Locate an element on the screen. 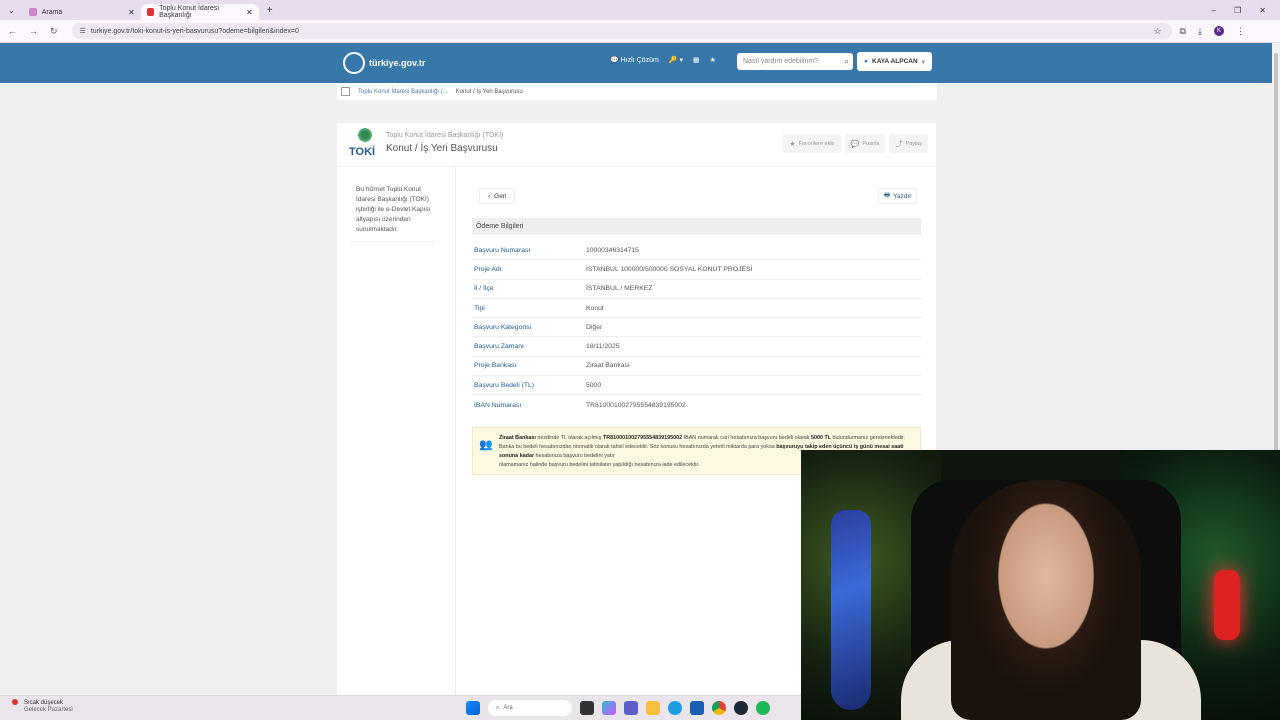  chrome-icon is located at coordinates (719, 708).